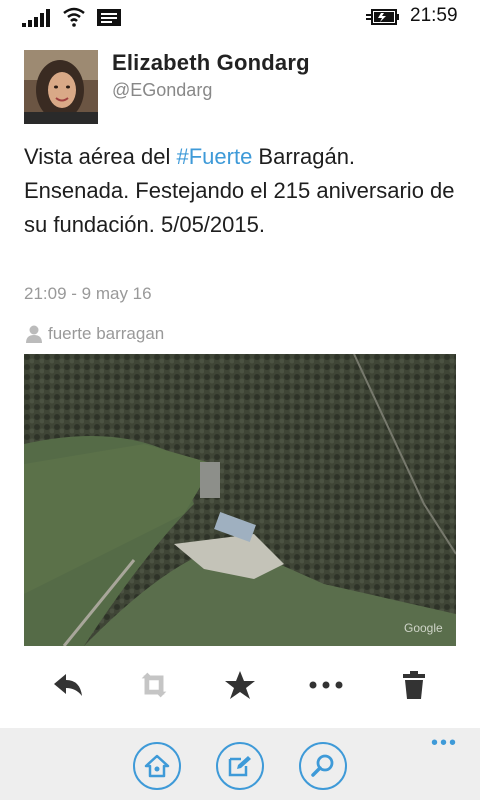 Image resolution: width=480 pixels, height=800 pixels. I want to click on location-label: fuerte barragan, so click(106, 333).